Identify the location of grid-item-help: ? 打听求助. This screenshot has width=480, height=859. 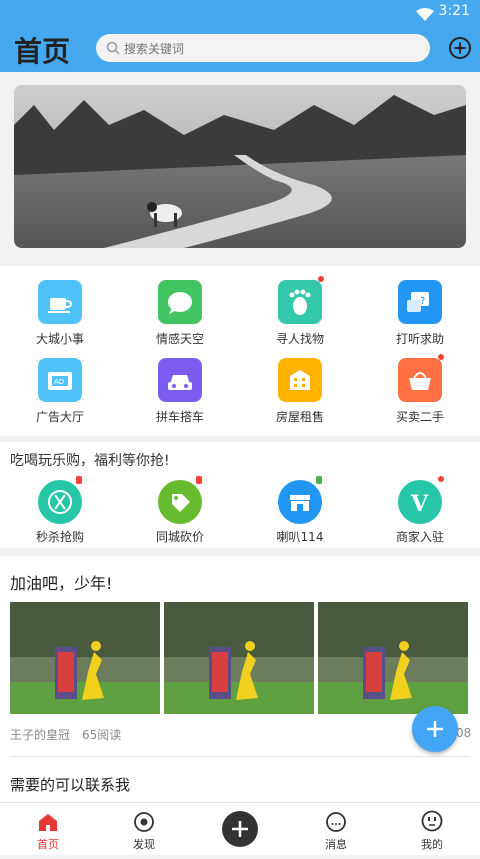
(420, 306).